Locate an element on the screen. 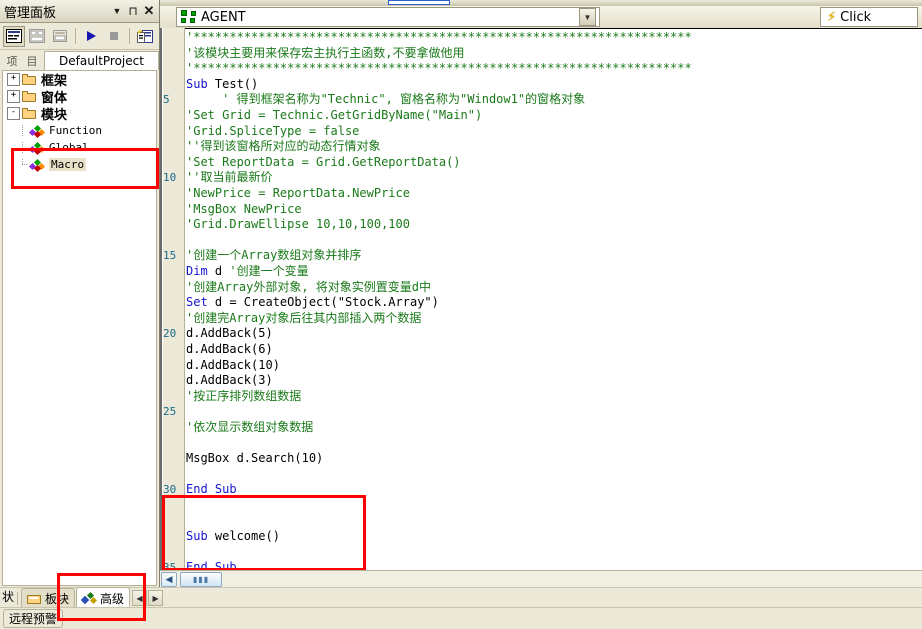 The image size is (922, 629). panel-dropdown-icon: ▼ is located at coordinates (117, 11).